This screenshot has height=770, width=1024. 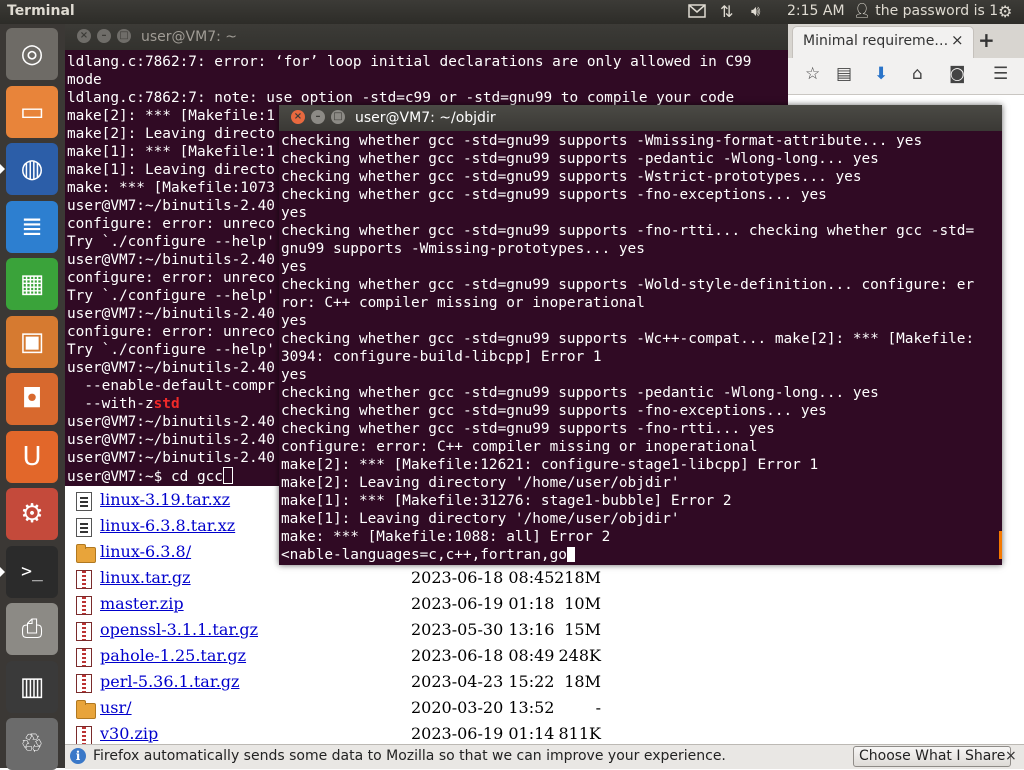 What do you see at coordinates (173, 655) in the screenshot?
I see `file-link: pahole-1.25.tar.gz` at bounding box center [173, 655].